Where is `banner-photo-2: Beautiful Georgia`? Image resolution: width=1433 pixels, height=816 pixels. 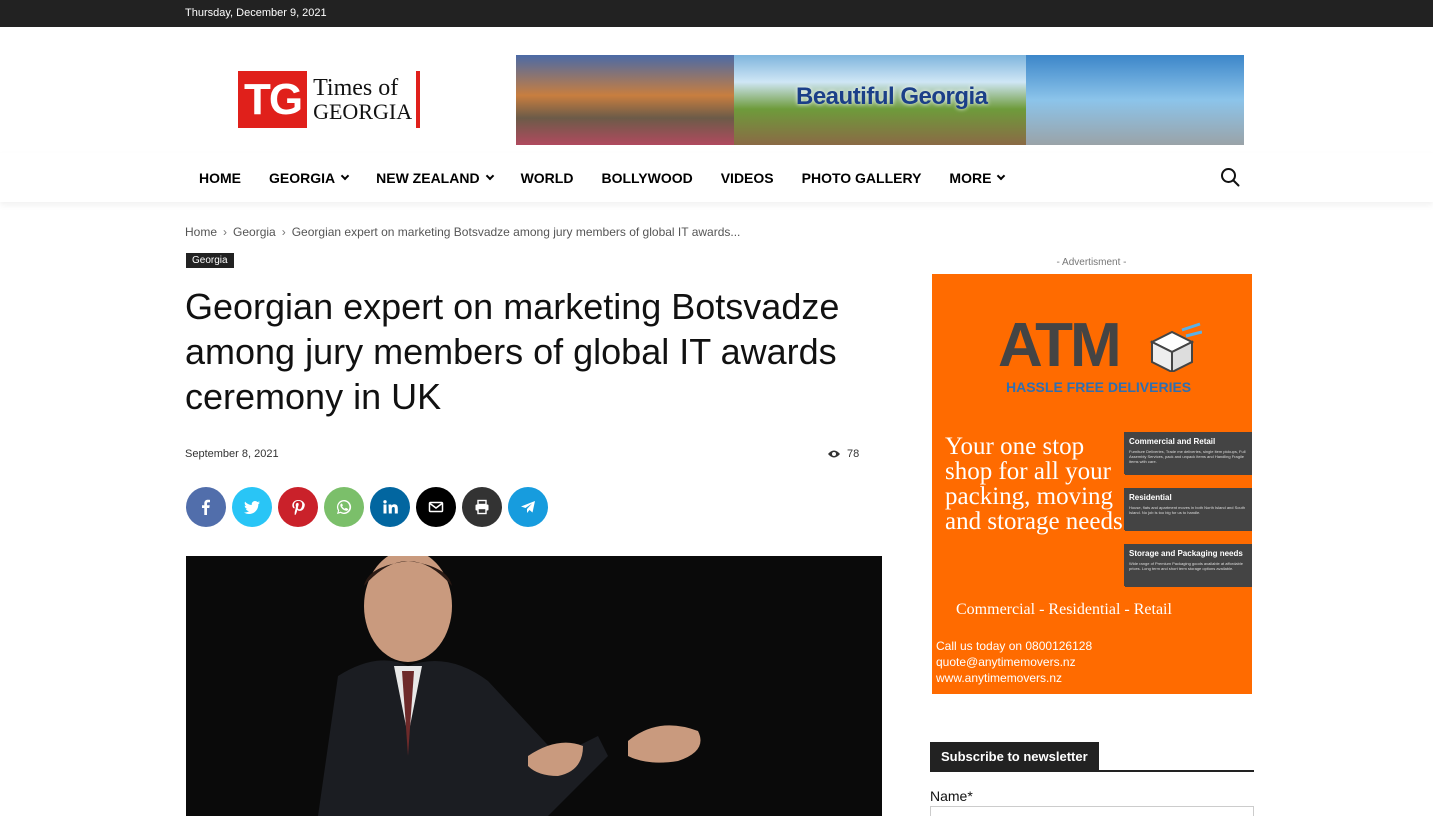 banner-photo-2: Beautiful Georgia is located at coordinates (880, 100).